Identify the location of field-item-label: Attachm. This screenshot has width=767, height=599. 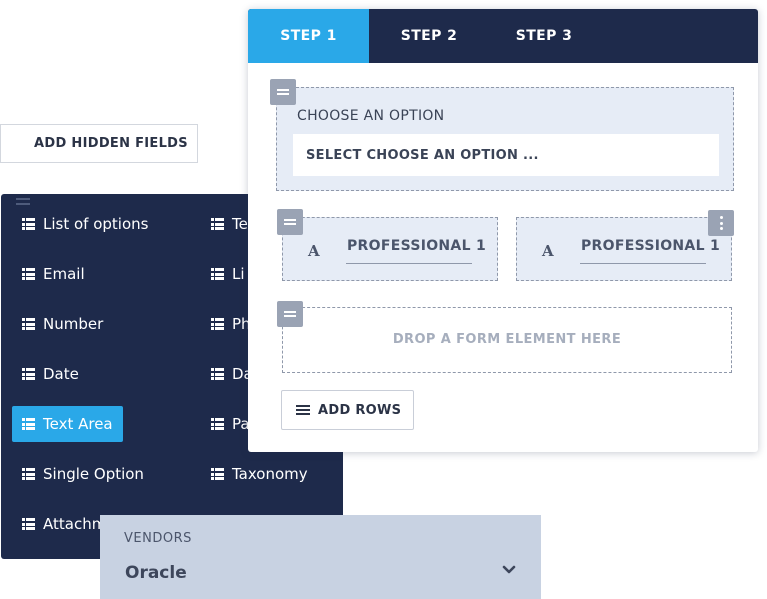
(75, 524).